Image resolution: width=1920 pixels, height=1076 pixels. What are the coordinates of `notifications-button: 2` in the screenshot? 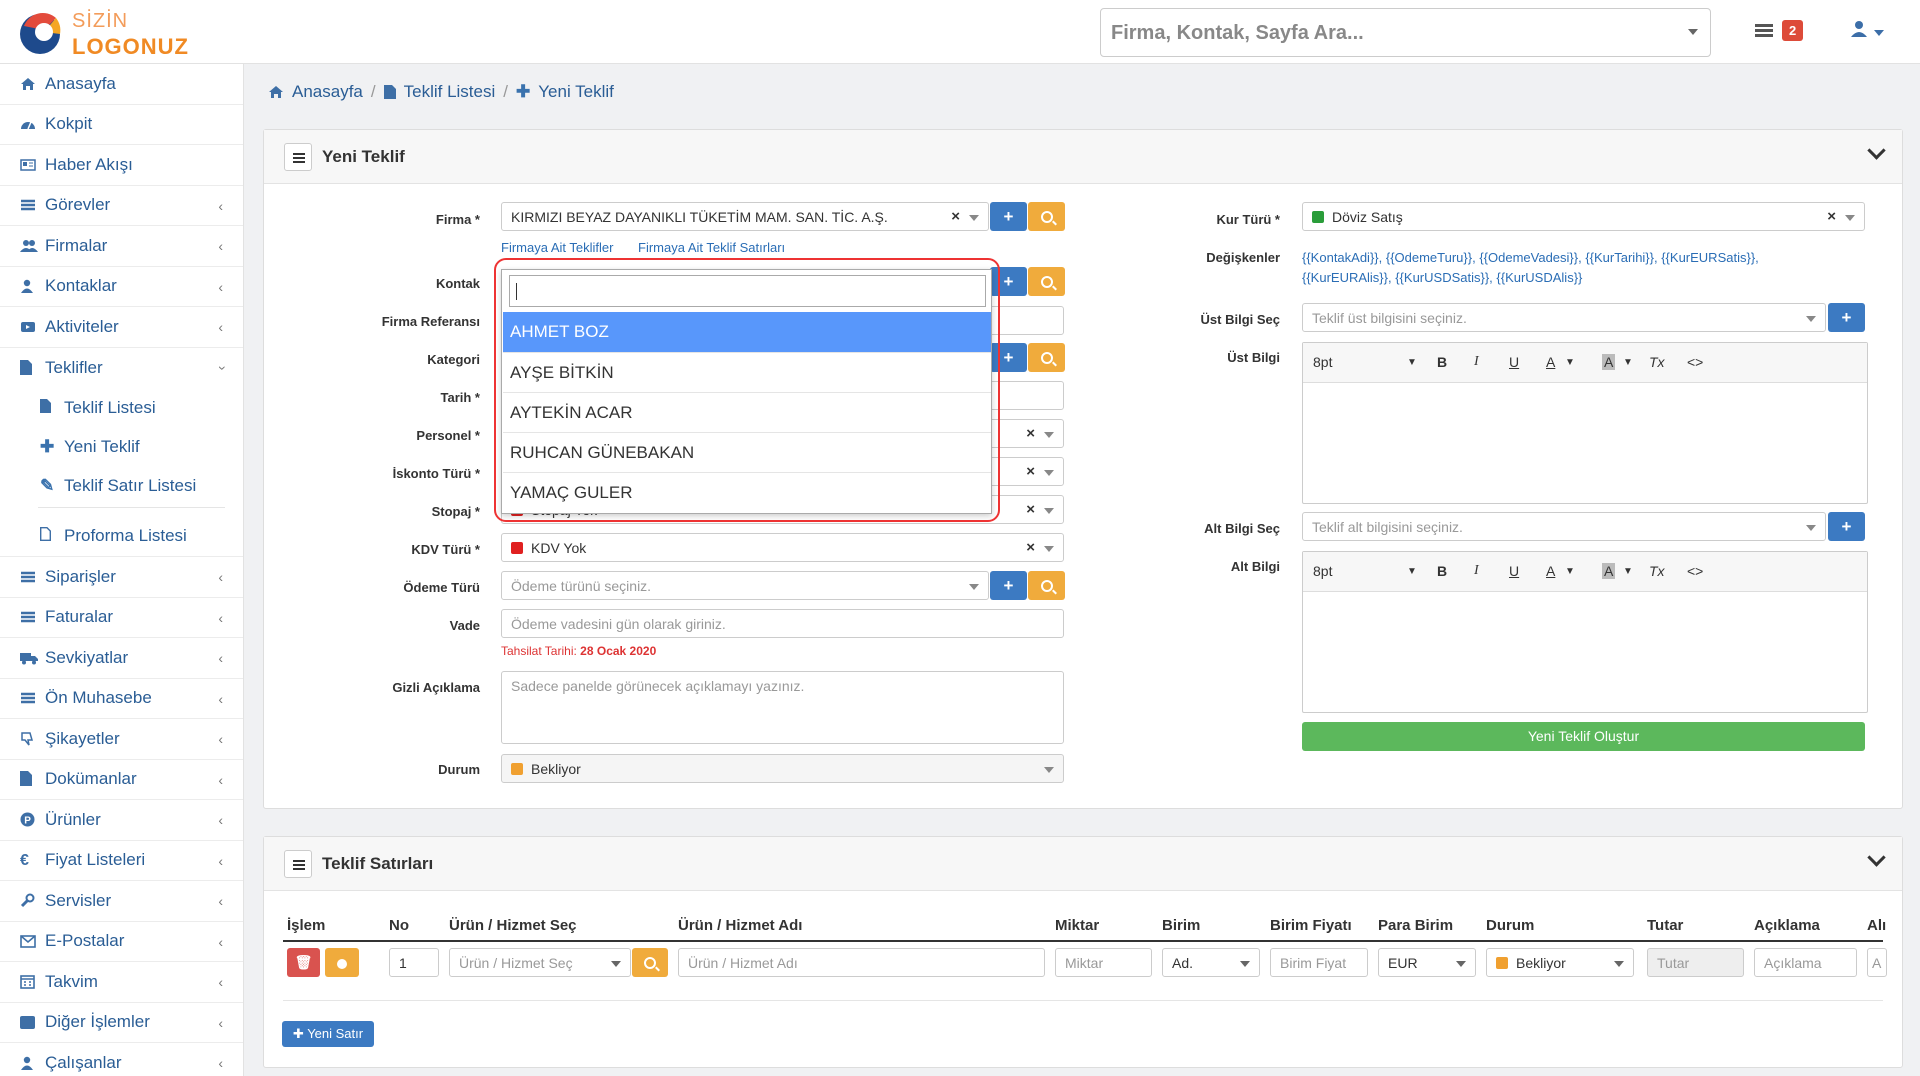 It's located at (1785, 32).